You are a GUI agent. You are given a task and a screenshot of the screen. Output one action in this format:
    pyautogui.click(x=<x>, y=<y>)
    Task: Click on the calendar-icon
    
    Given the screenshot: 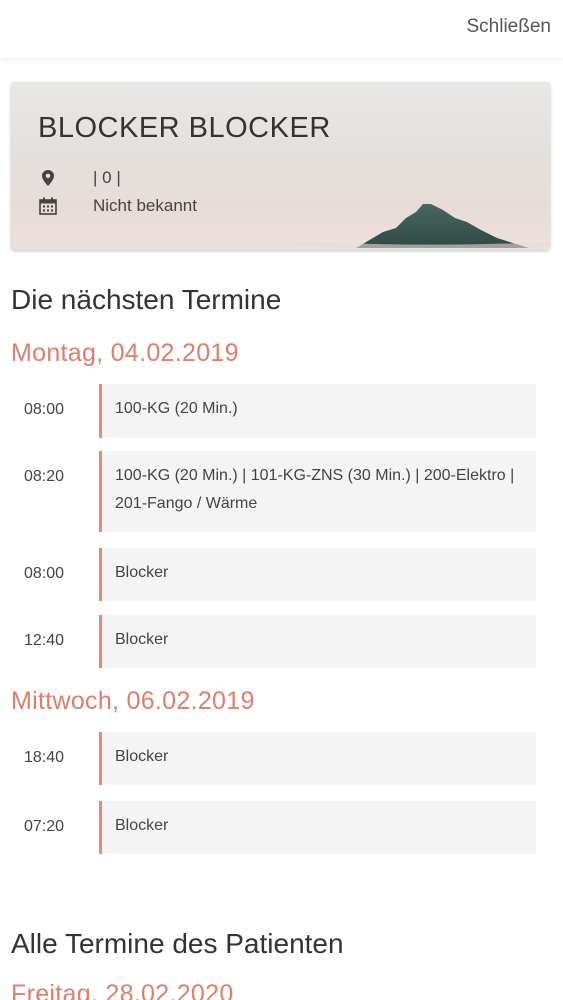 What is the action you would take?
    pyautogui.click(x=48, y=206)
    